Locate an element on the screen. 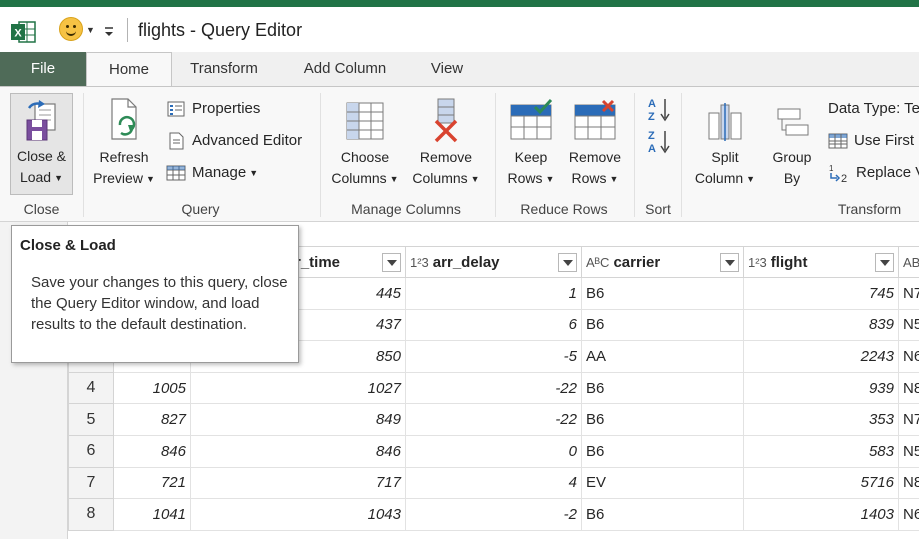  table-row: 410051027-22B6939N8 is located at coordinates (493, 388).